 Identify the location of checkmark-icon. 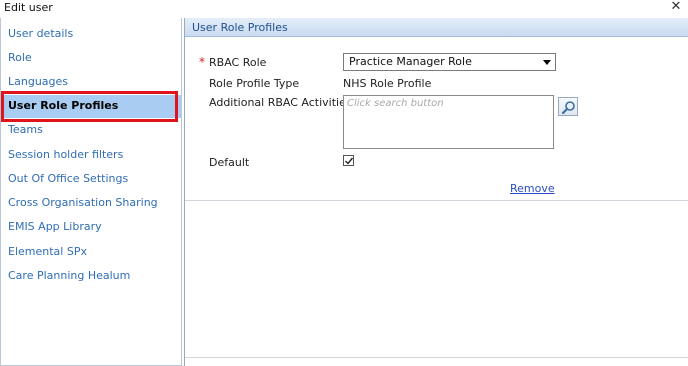
(349, 161).